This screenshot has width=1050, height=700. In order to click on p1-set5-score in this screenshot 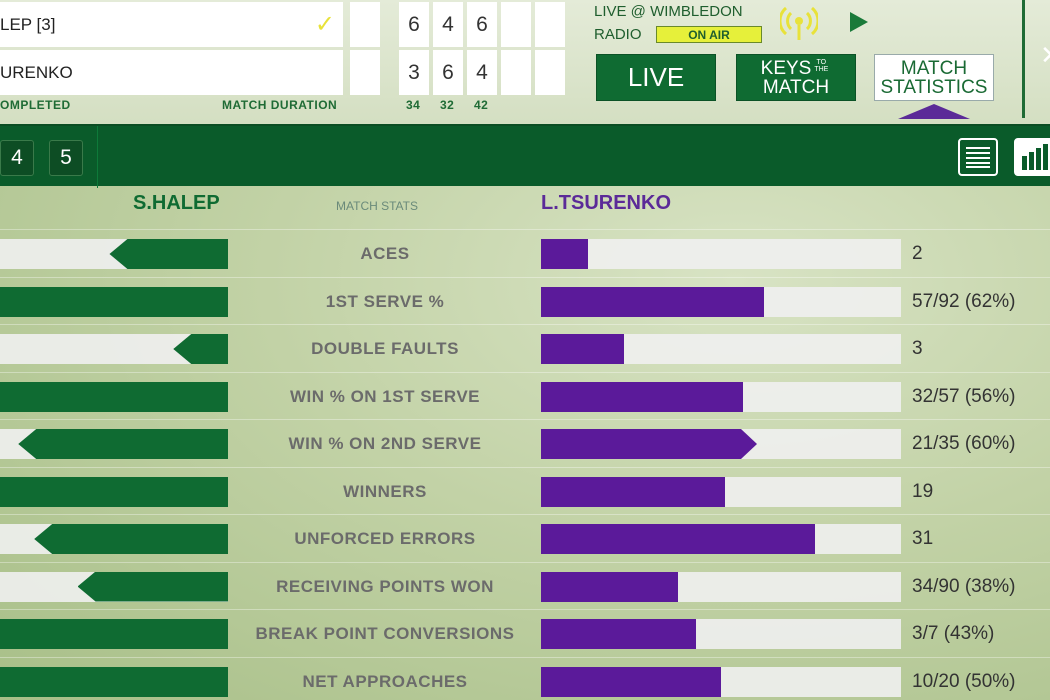, I will do `click(550, 24)`.